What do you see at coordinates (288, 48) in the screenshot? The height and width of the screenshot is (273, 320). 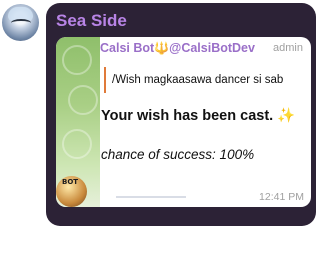 I see `admin-badge: admin` at bounding box center [288, 48].